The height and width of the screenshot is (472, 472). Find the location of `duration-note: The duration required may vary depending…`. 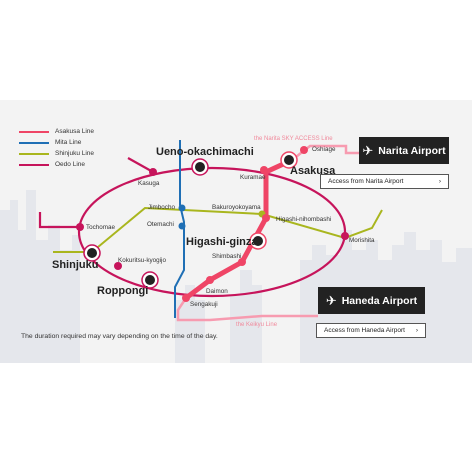

duration-note: The duration required may vary depending… is located at coordinates (119, 336).